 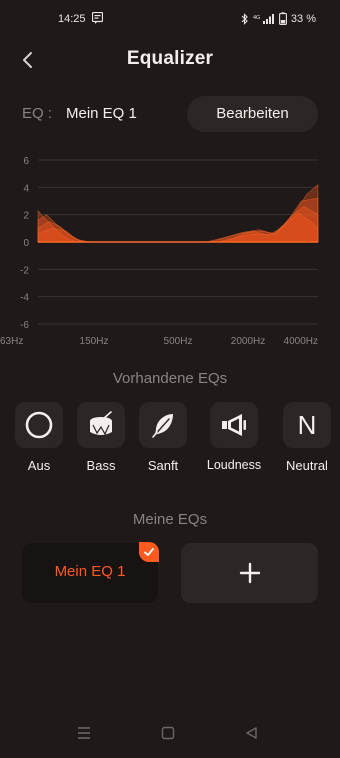 I want to click on header: Equalizer, so click(x=170, y=60).